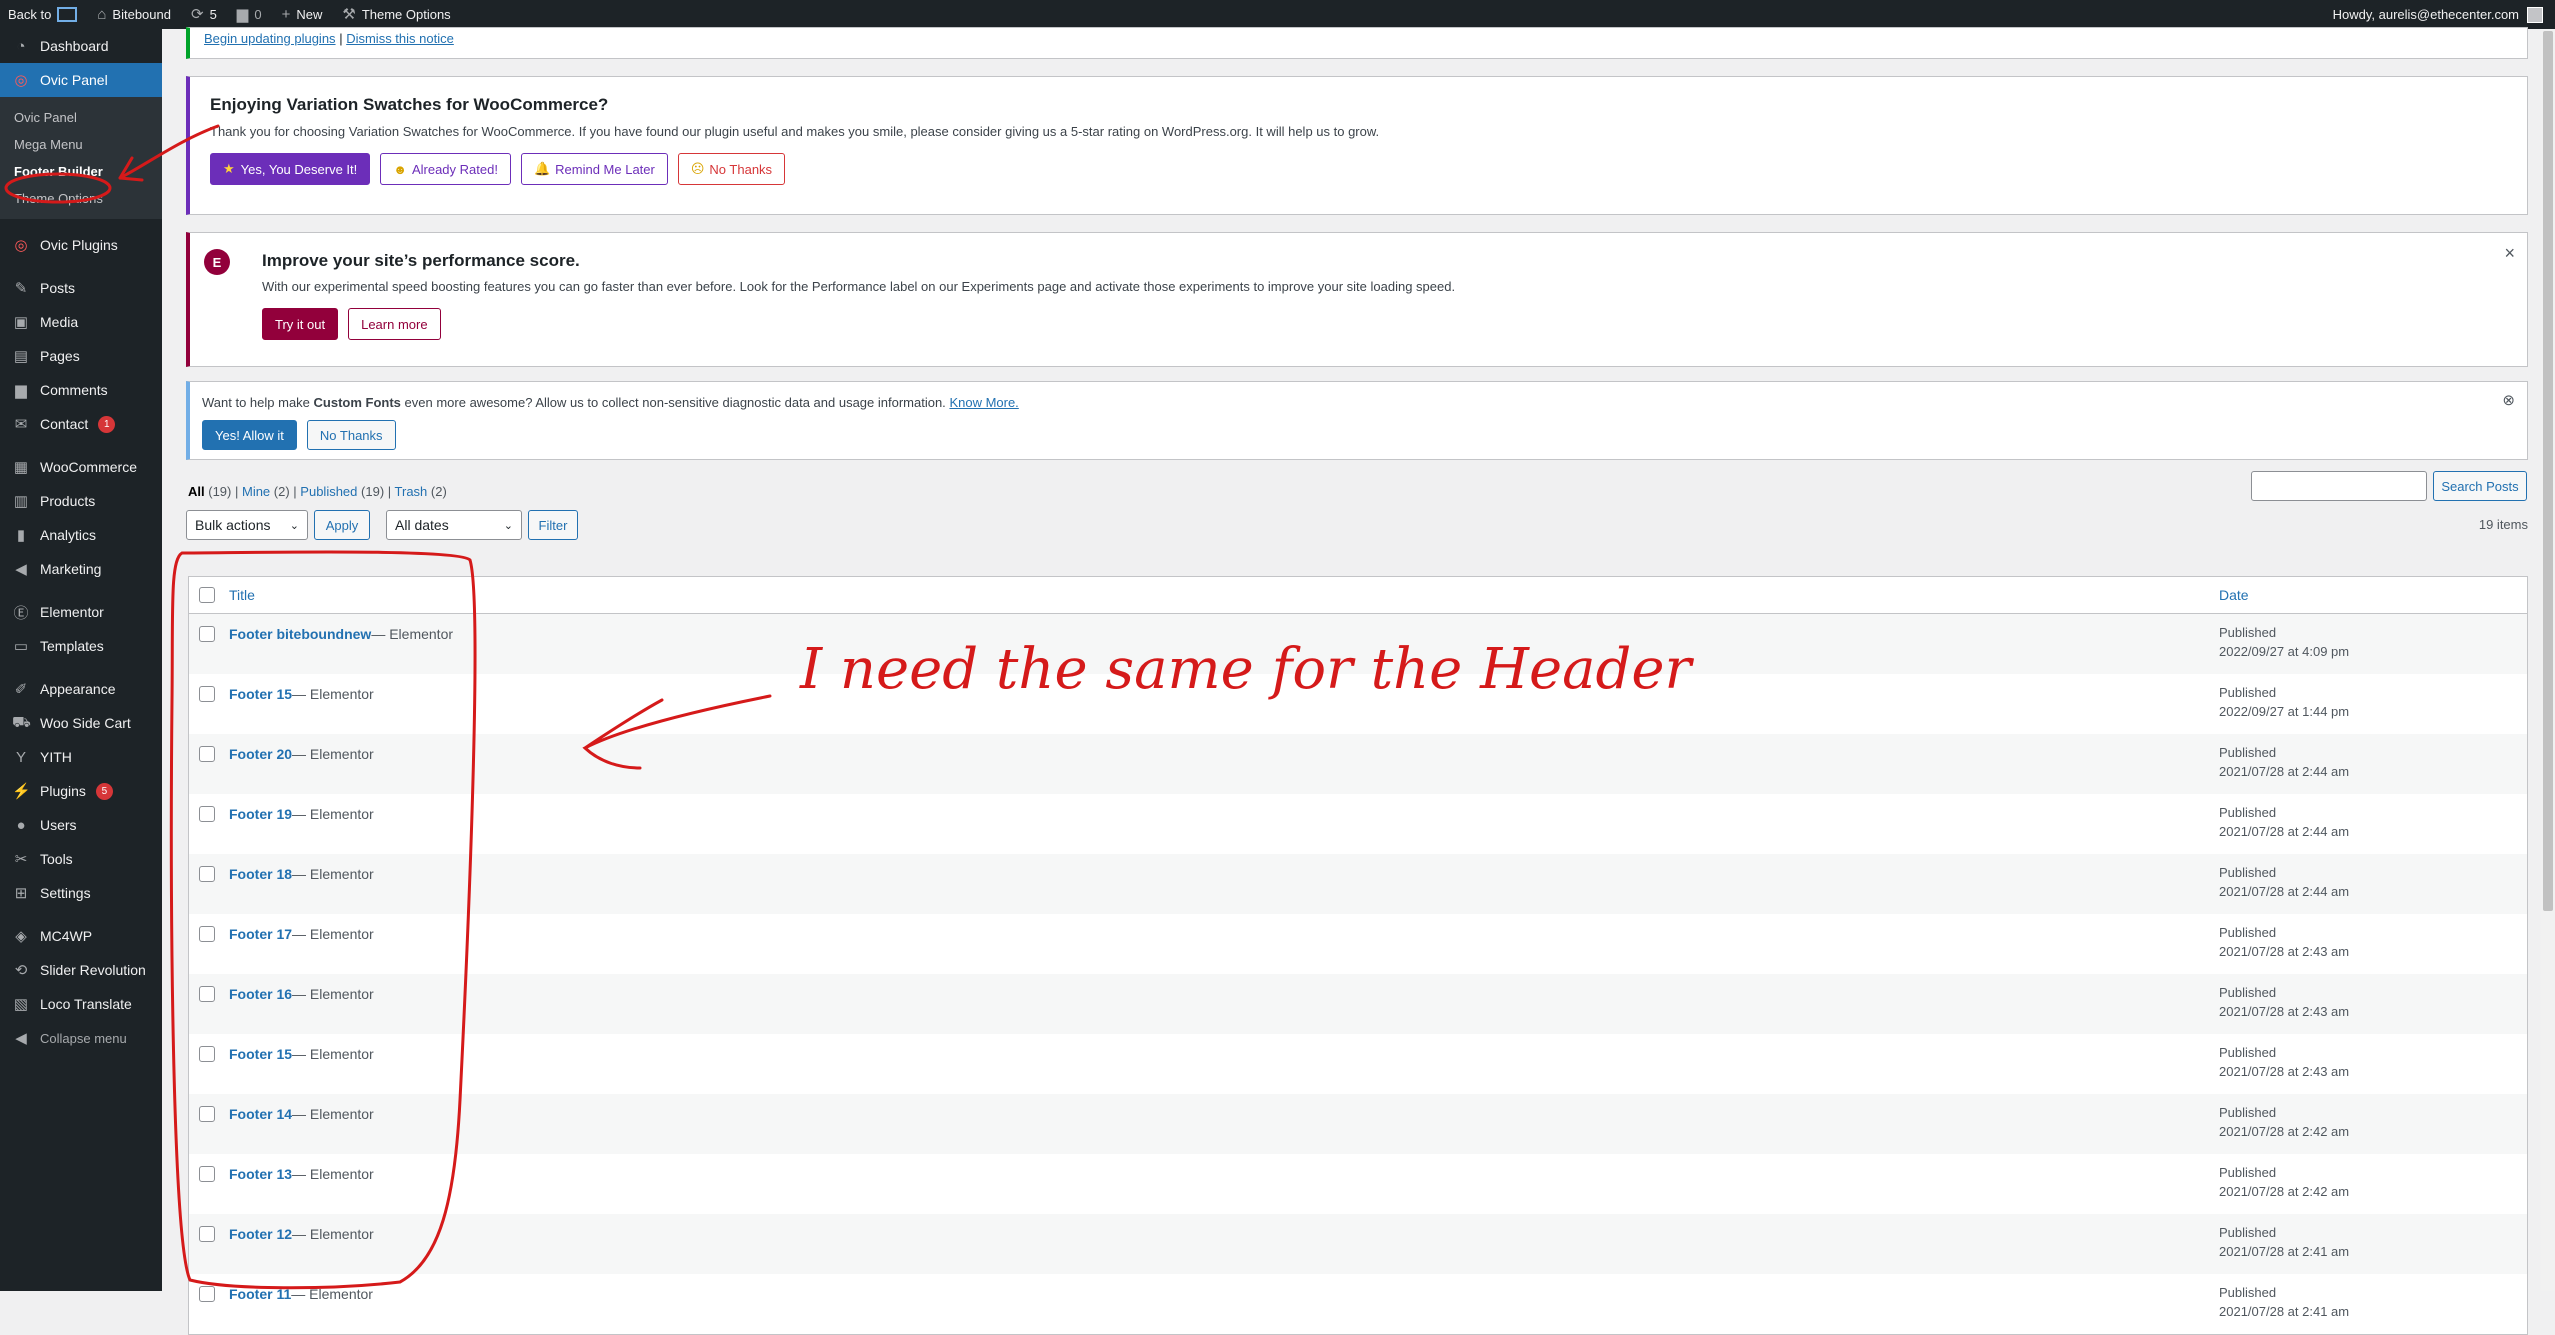 The height and width of the screenshot is (1335, 2555). What do you see at coordinates (2438, 14) in the screenshot?
I see `my-account: Howdy, aurelis@ethecenter.com` at bounding box center [2438, 14].